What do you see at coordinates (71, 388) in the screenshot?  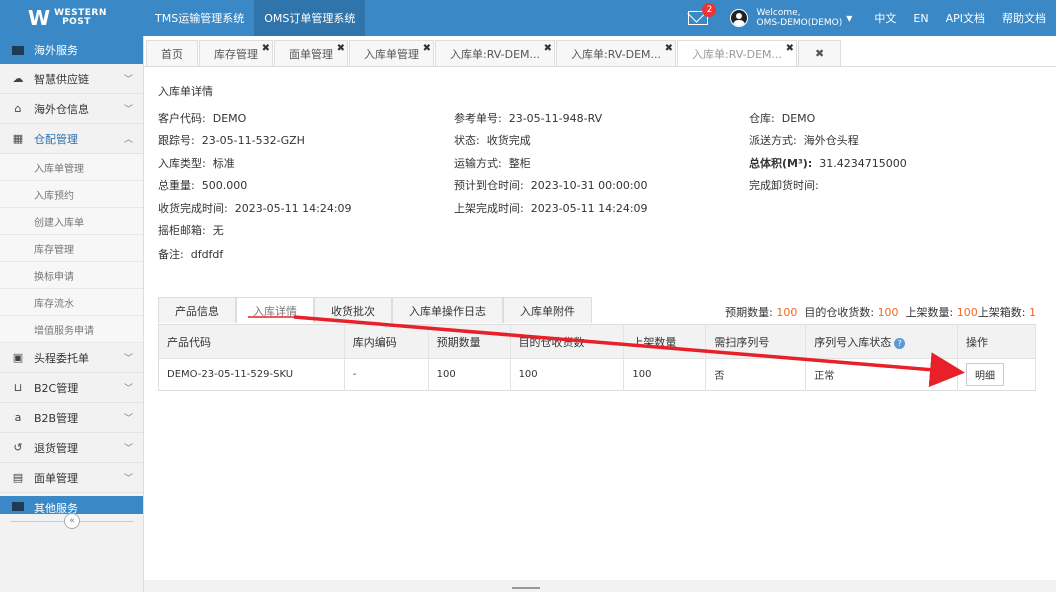 I see `sidebar-item-b2c: ⊔ B2C管理 ﹀` at bounding box center [71, 388].